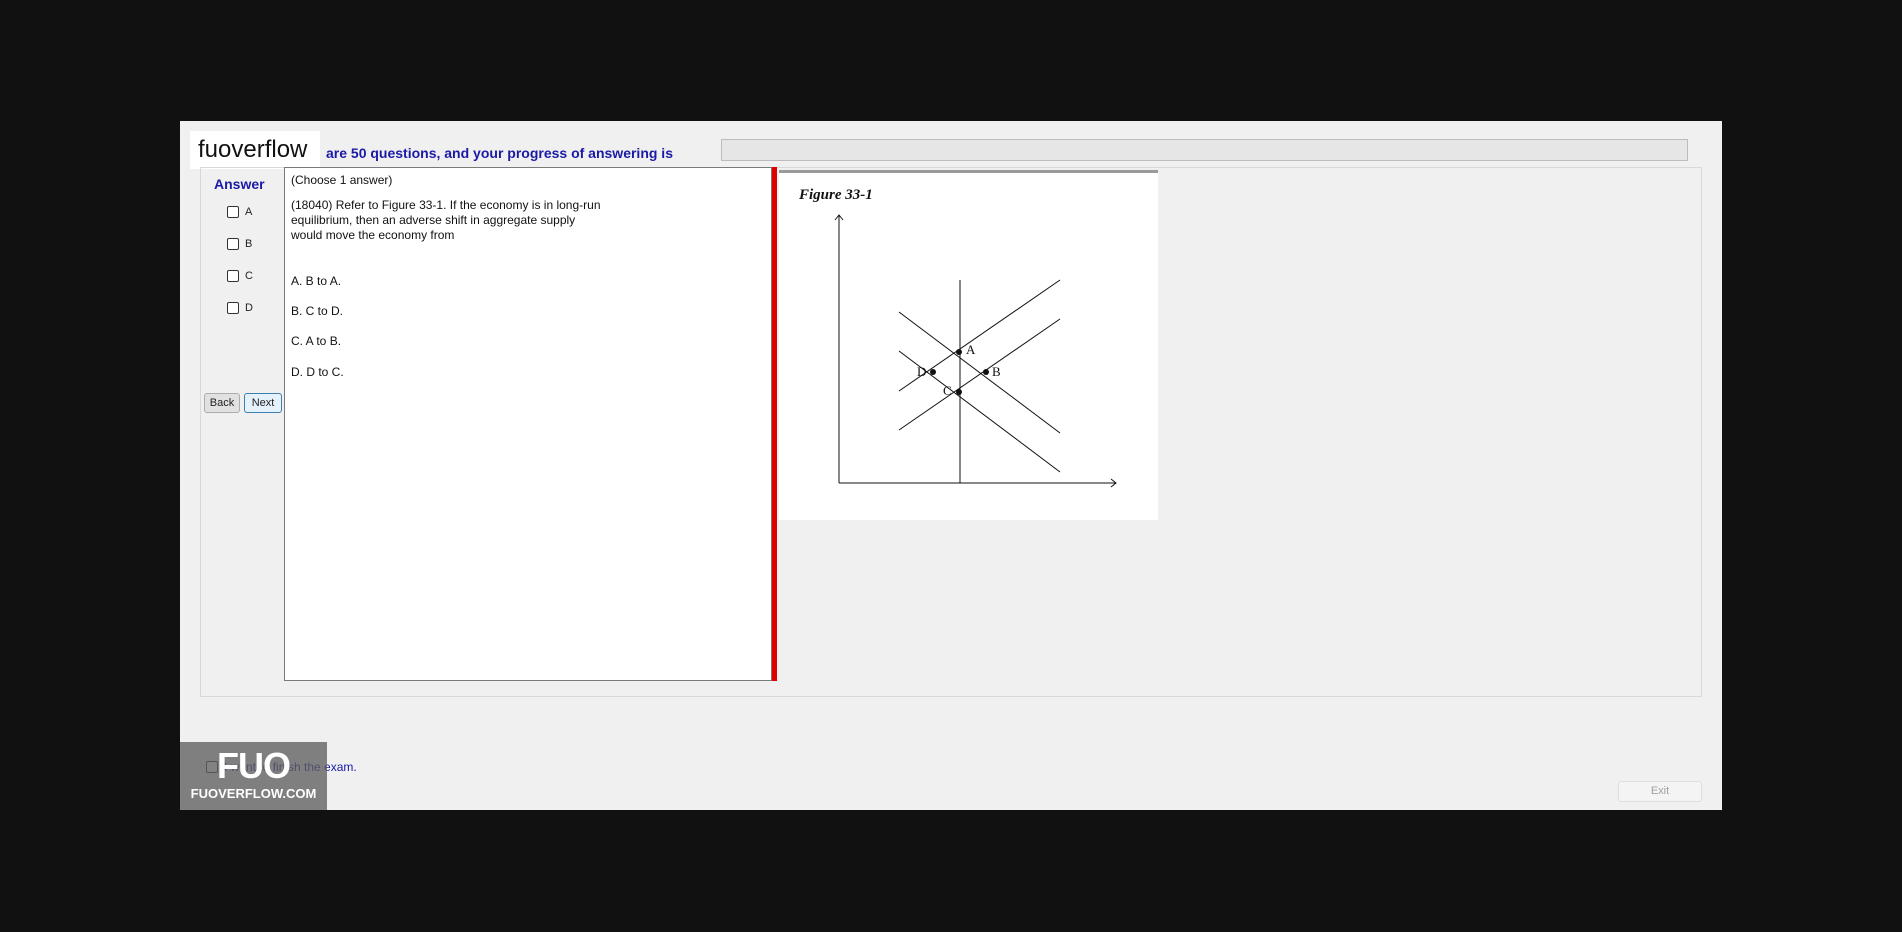  Describe the element at coordinates (996, 371) in the screenshot. I see `point-b-label: B` at that location.